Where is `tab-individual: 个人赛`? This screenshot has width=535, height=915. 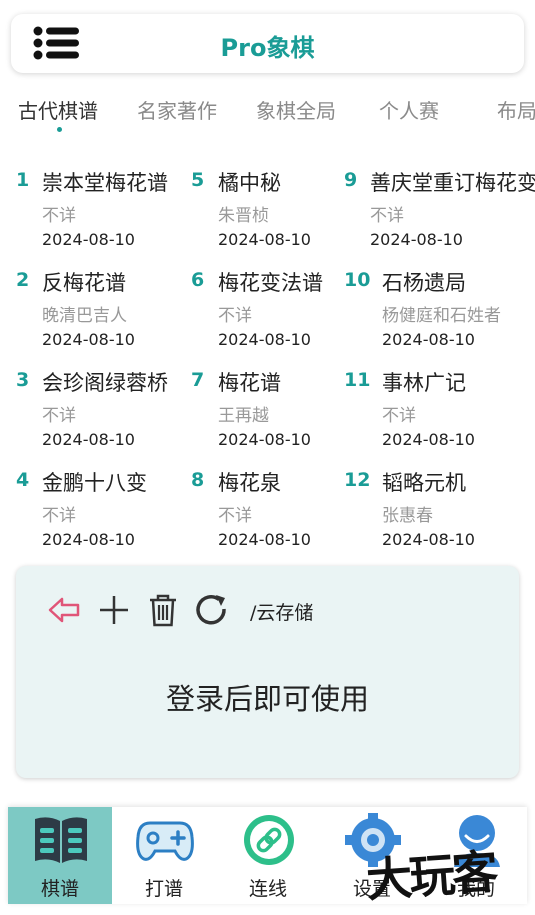 tab-individual: 个人赛 is located at coordinates (409, 109).